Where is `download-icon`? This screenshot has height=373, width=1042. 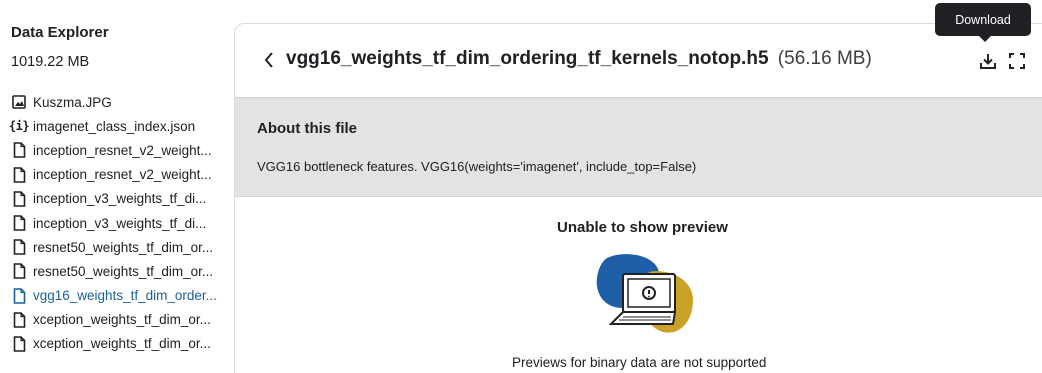
download-icon is located at coordinates (988, 61).